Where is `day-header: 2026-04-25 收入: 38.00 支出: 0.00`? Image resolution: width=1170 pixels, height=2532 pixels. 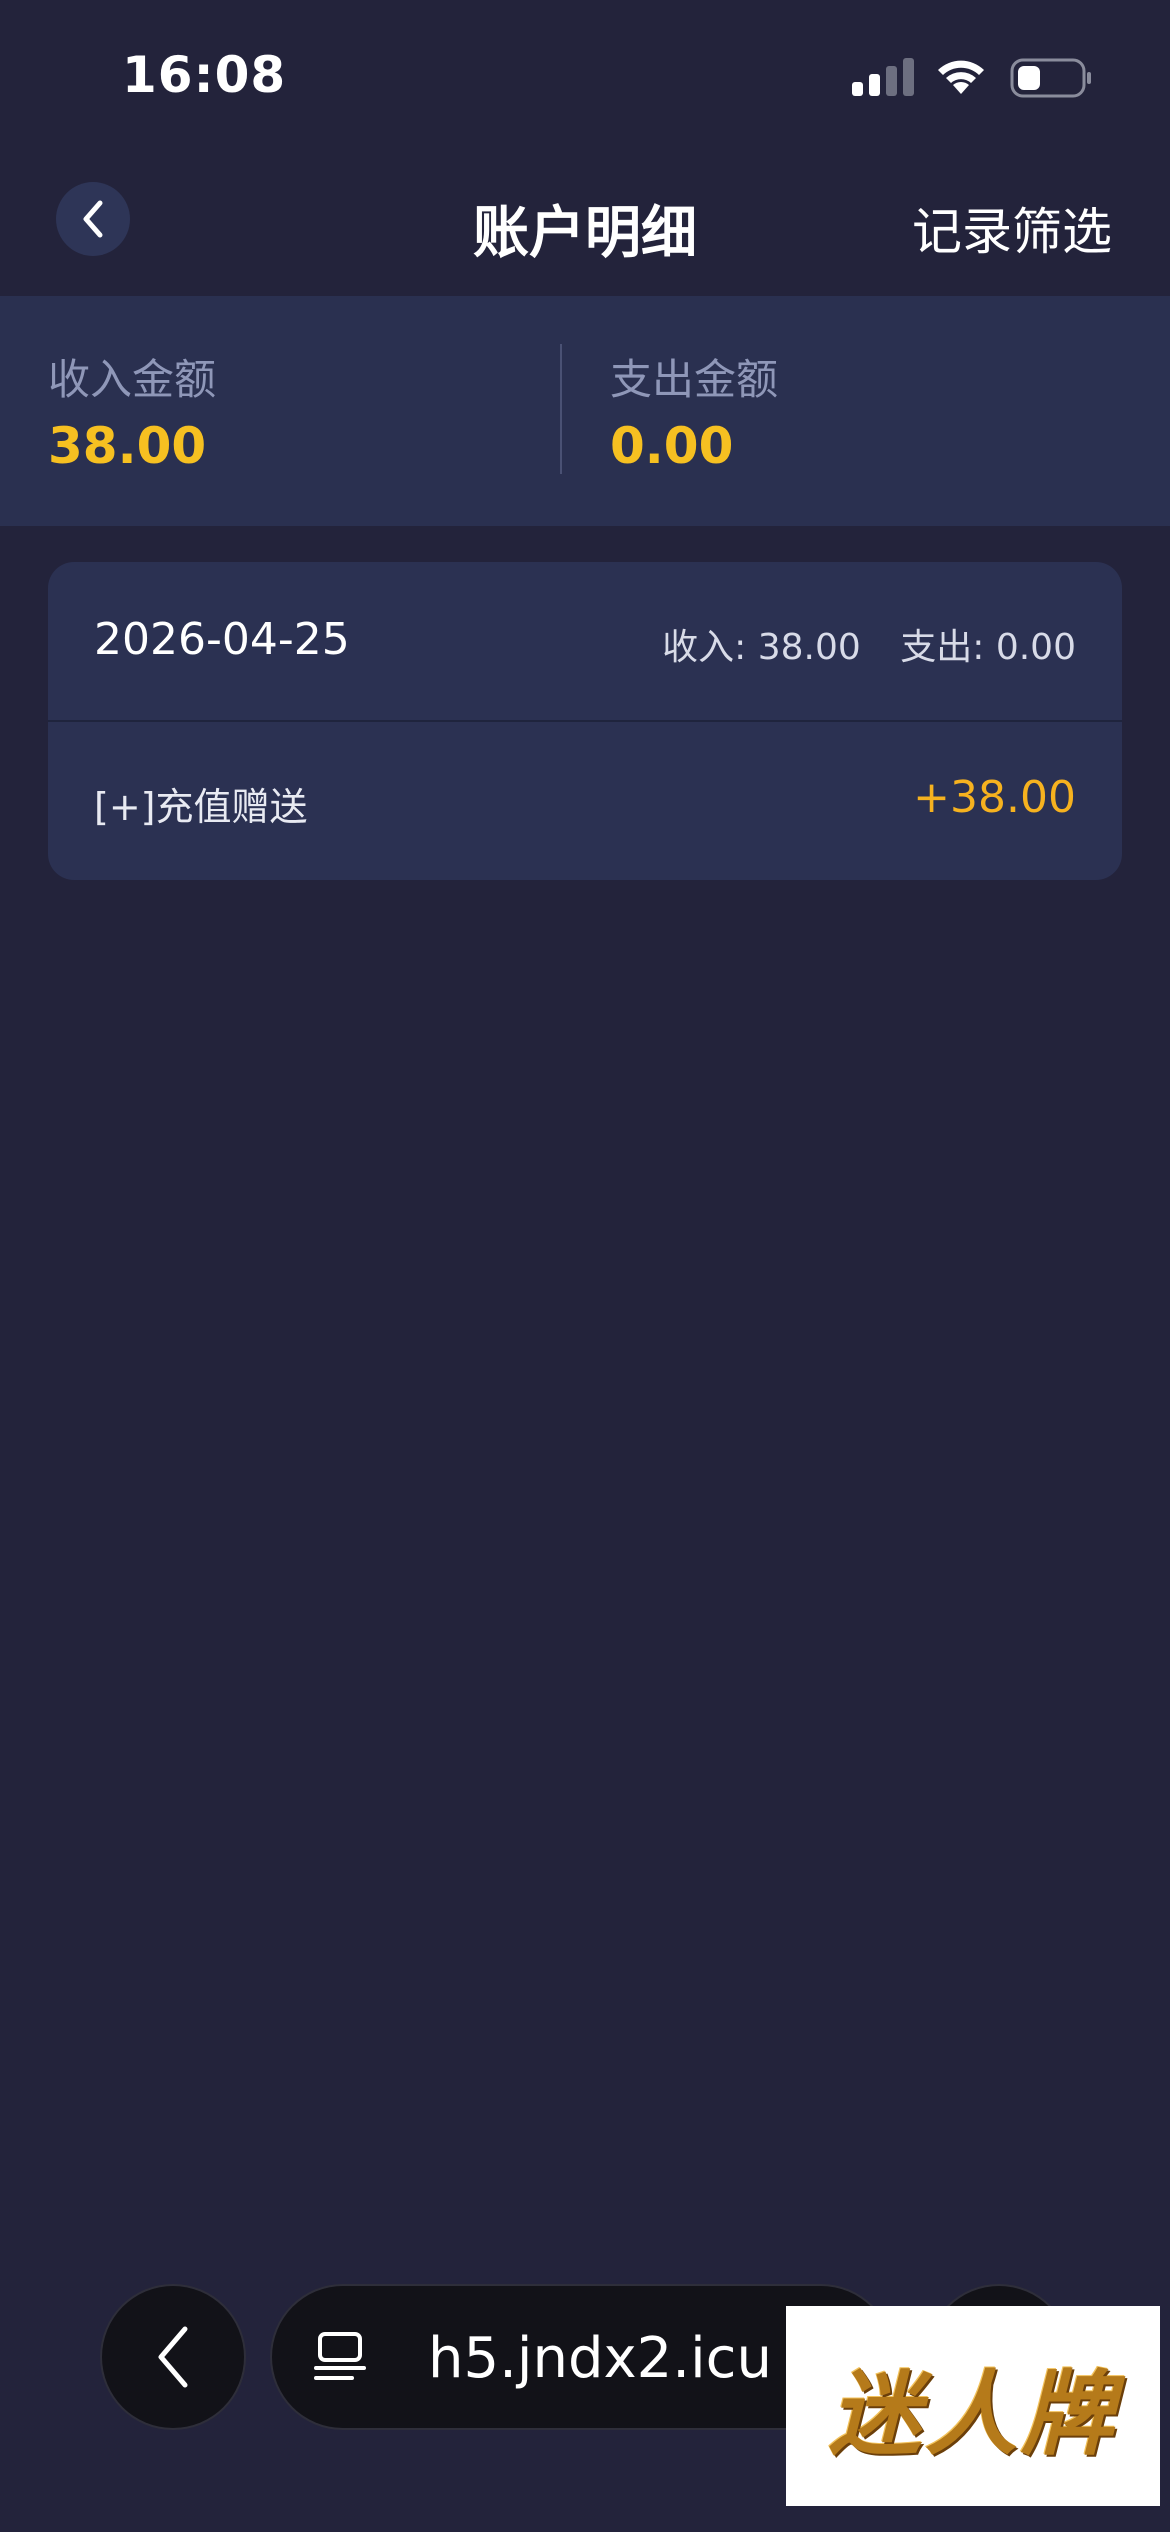
day-header: 2026-04-25 收入: 38.00 支出: 0.00 is located at coordinates (585, 642).